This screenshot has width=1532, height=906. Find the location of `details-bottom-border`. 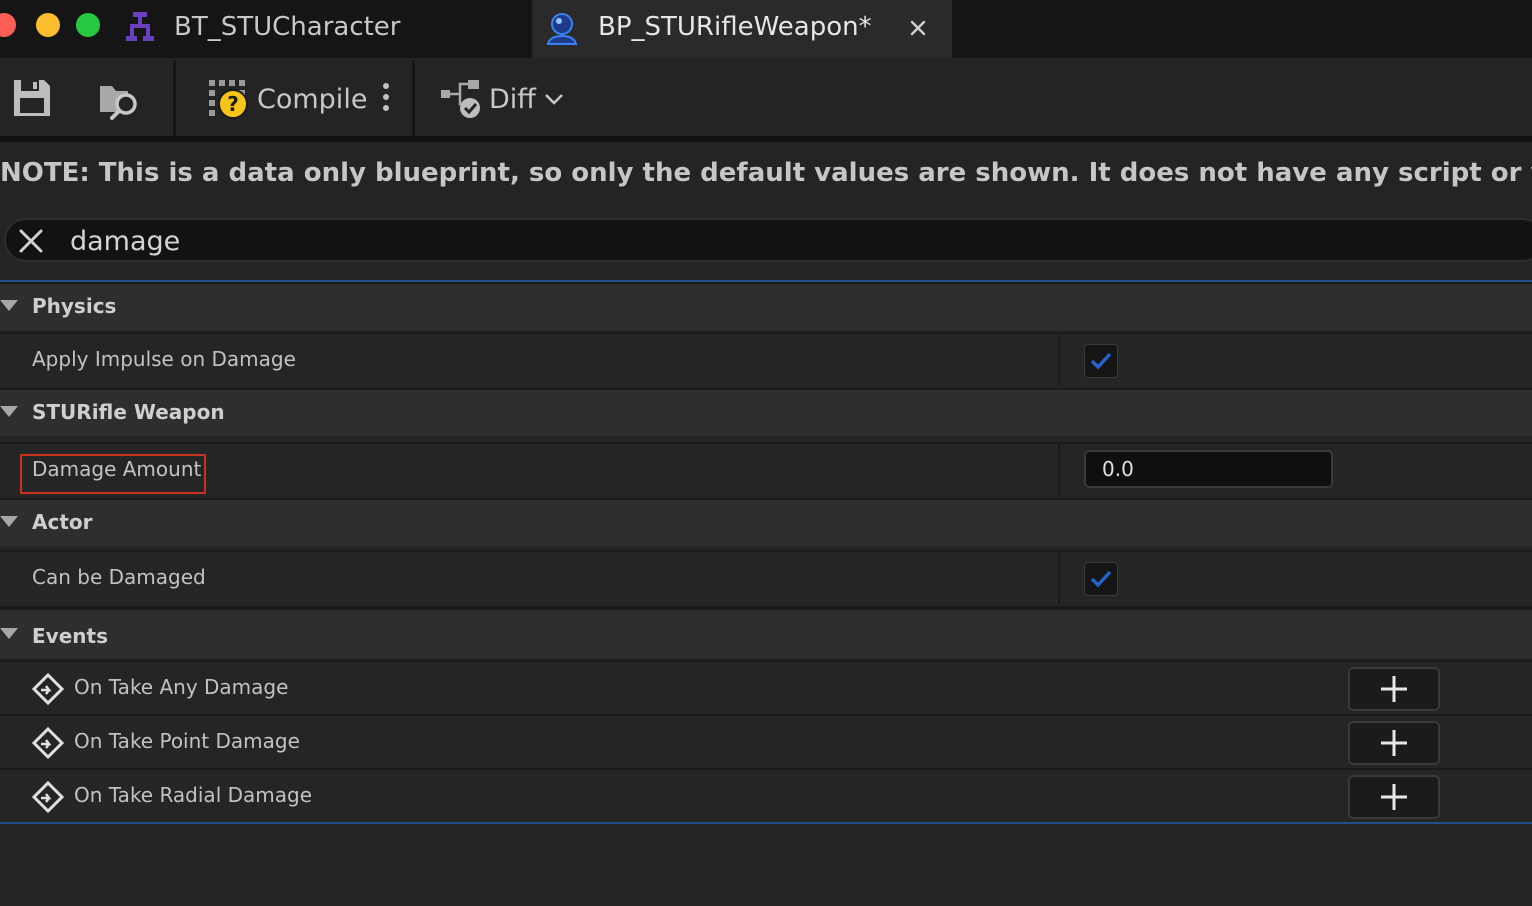

details-bottom-border is located at coordinates (766, 823).